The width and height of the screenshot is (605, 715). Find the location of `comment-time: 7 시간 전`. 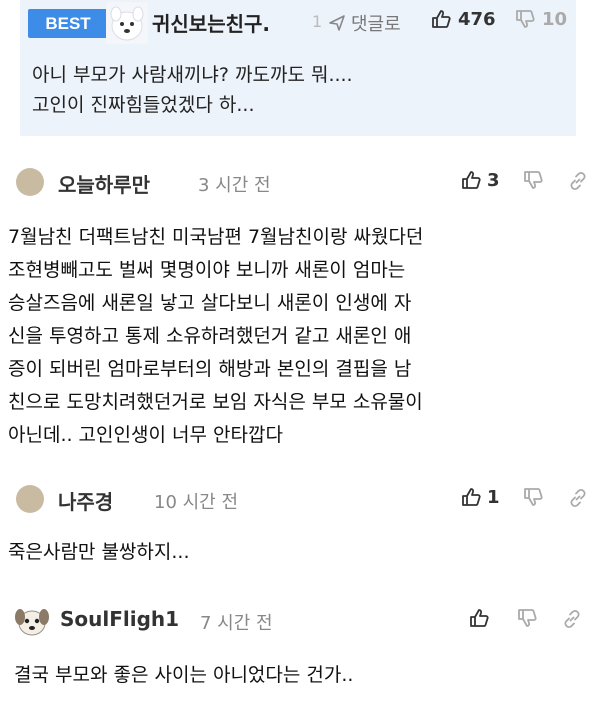

comment-time: 7 시간 전 is located at coordinates (236, 623).